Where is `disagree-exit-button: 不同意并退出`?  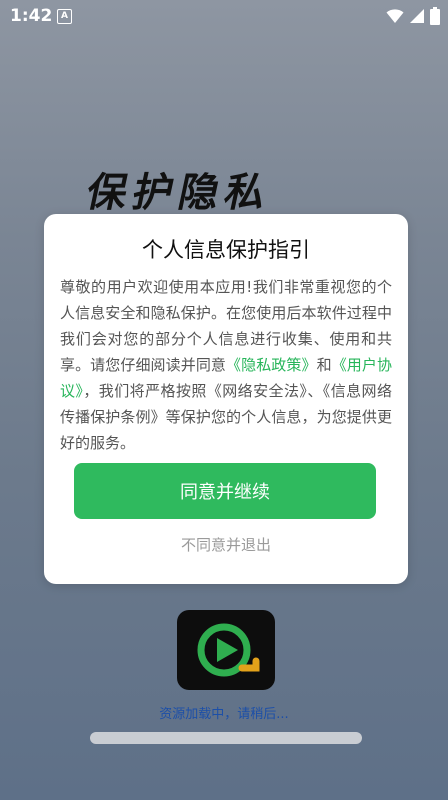
disagree-exit-button: 不同意并退出 is located at coordinates (226, 544).